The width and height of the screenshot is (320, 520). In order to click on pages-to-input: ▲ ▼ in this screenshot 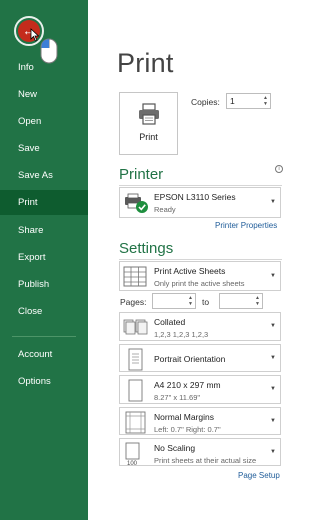, I will do `click(241, 301)`.